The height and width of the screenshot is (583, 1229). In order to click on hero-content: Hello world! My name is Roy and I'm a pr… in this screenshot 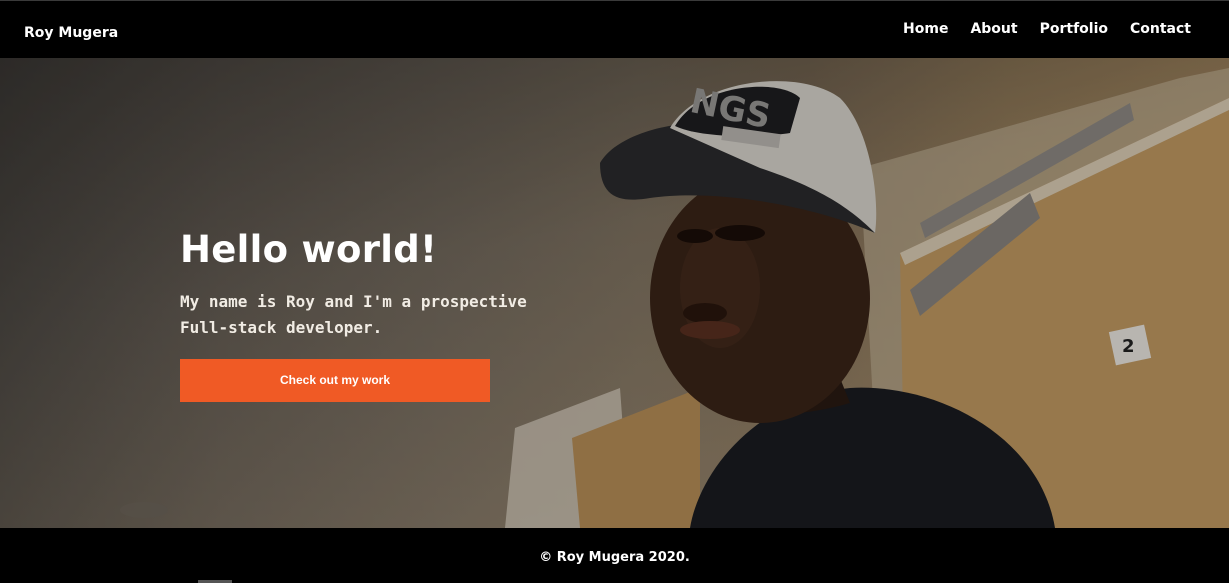, I will do `click(390, 315)`.